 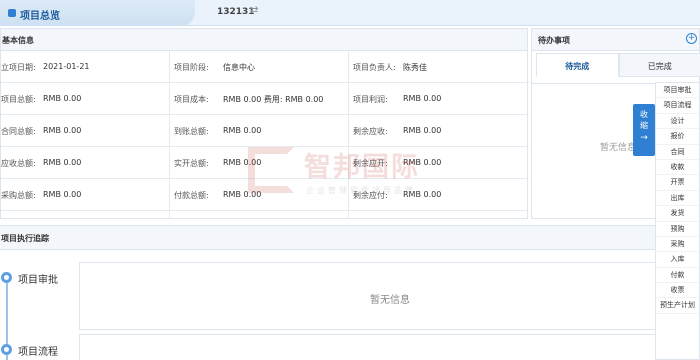 I want to click on menu-item: 合同, so click(x=677, y=152).